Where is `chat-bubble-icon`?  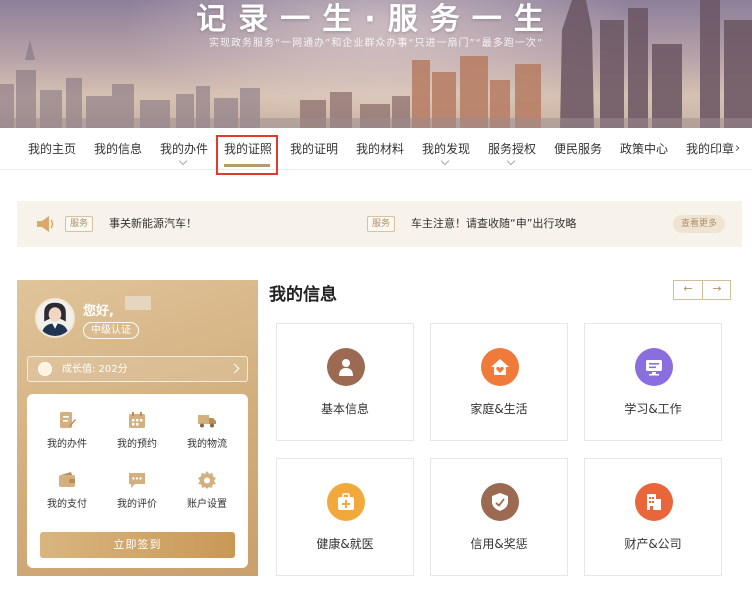 chat-bubble-icon is located at coordinates (137, 480).